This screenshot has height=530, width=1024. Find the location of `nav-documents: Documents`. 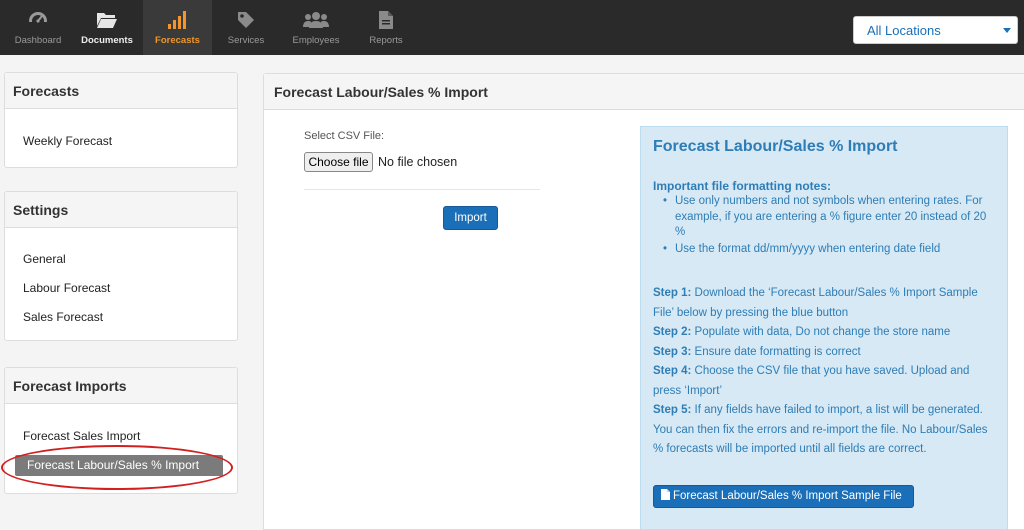

nav-documents: Documents is located at coordinates (107, 27).